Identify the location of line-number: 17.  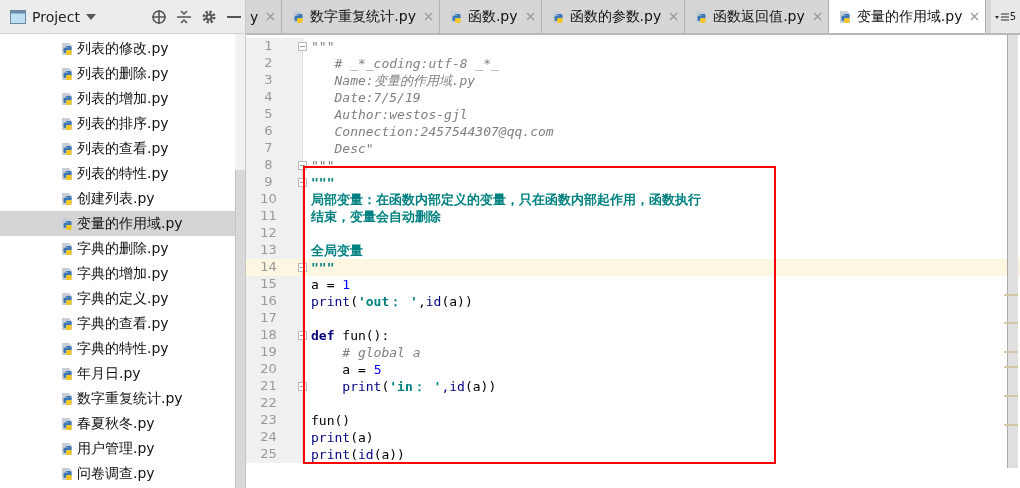
(268, 317).